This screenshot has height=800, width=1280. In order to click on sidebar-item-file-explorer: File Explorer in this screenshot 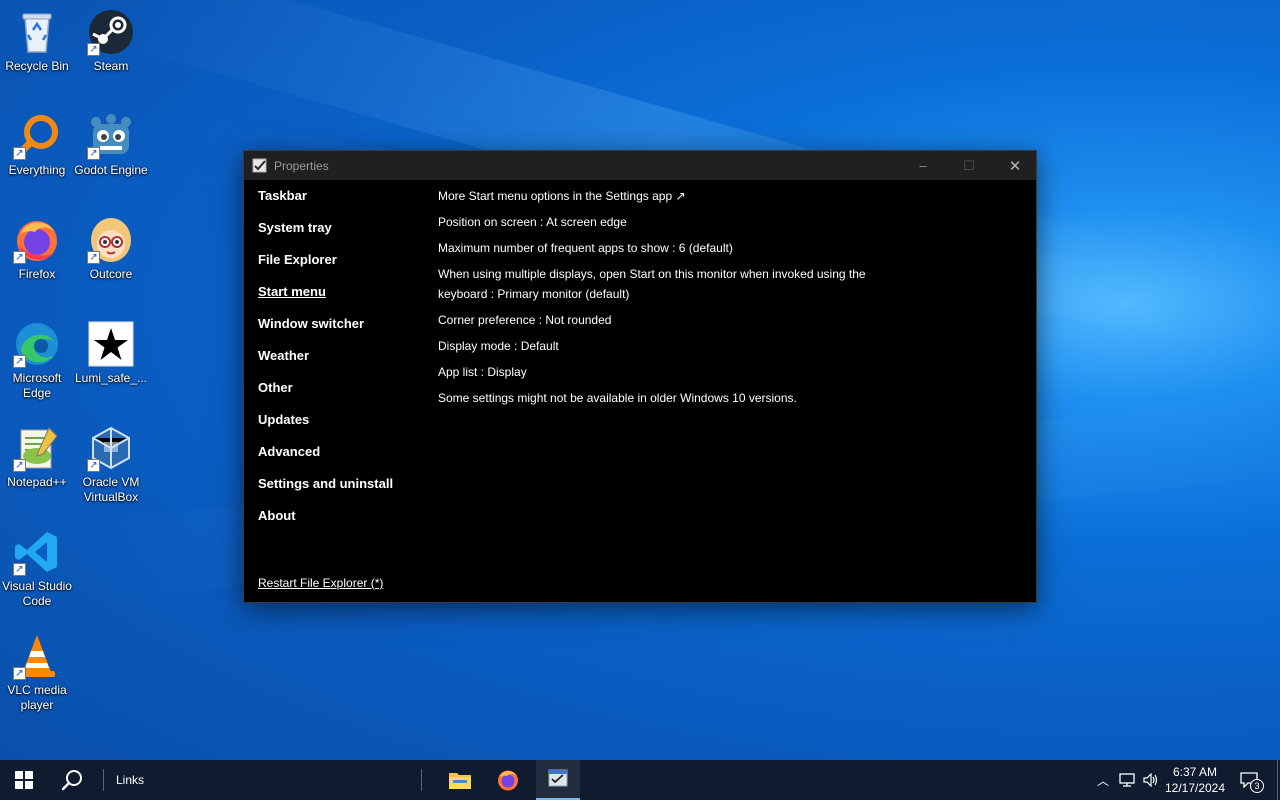, I will do `click(343, 267)`.